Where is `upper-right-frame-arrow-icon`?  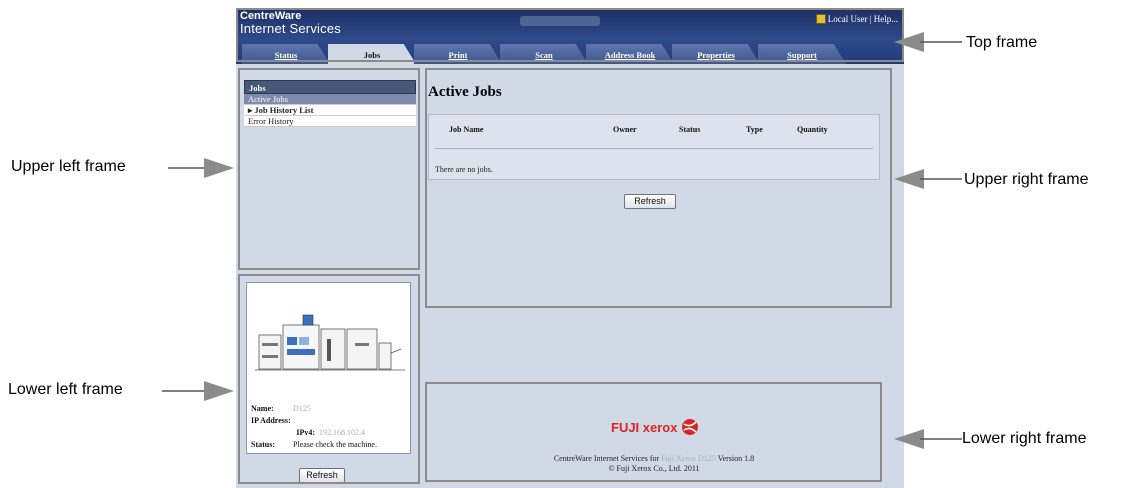 upper-right-frame-arrow-icon is located at coordinates (928, 179).